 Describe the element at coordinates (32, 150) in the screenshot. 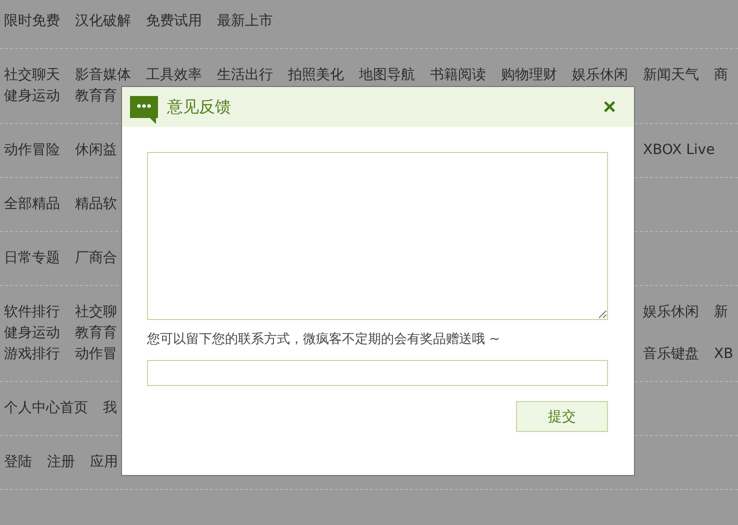

I see `category-link: 动作冒险` at that location.